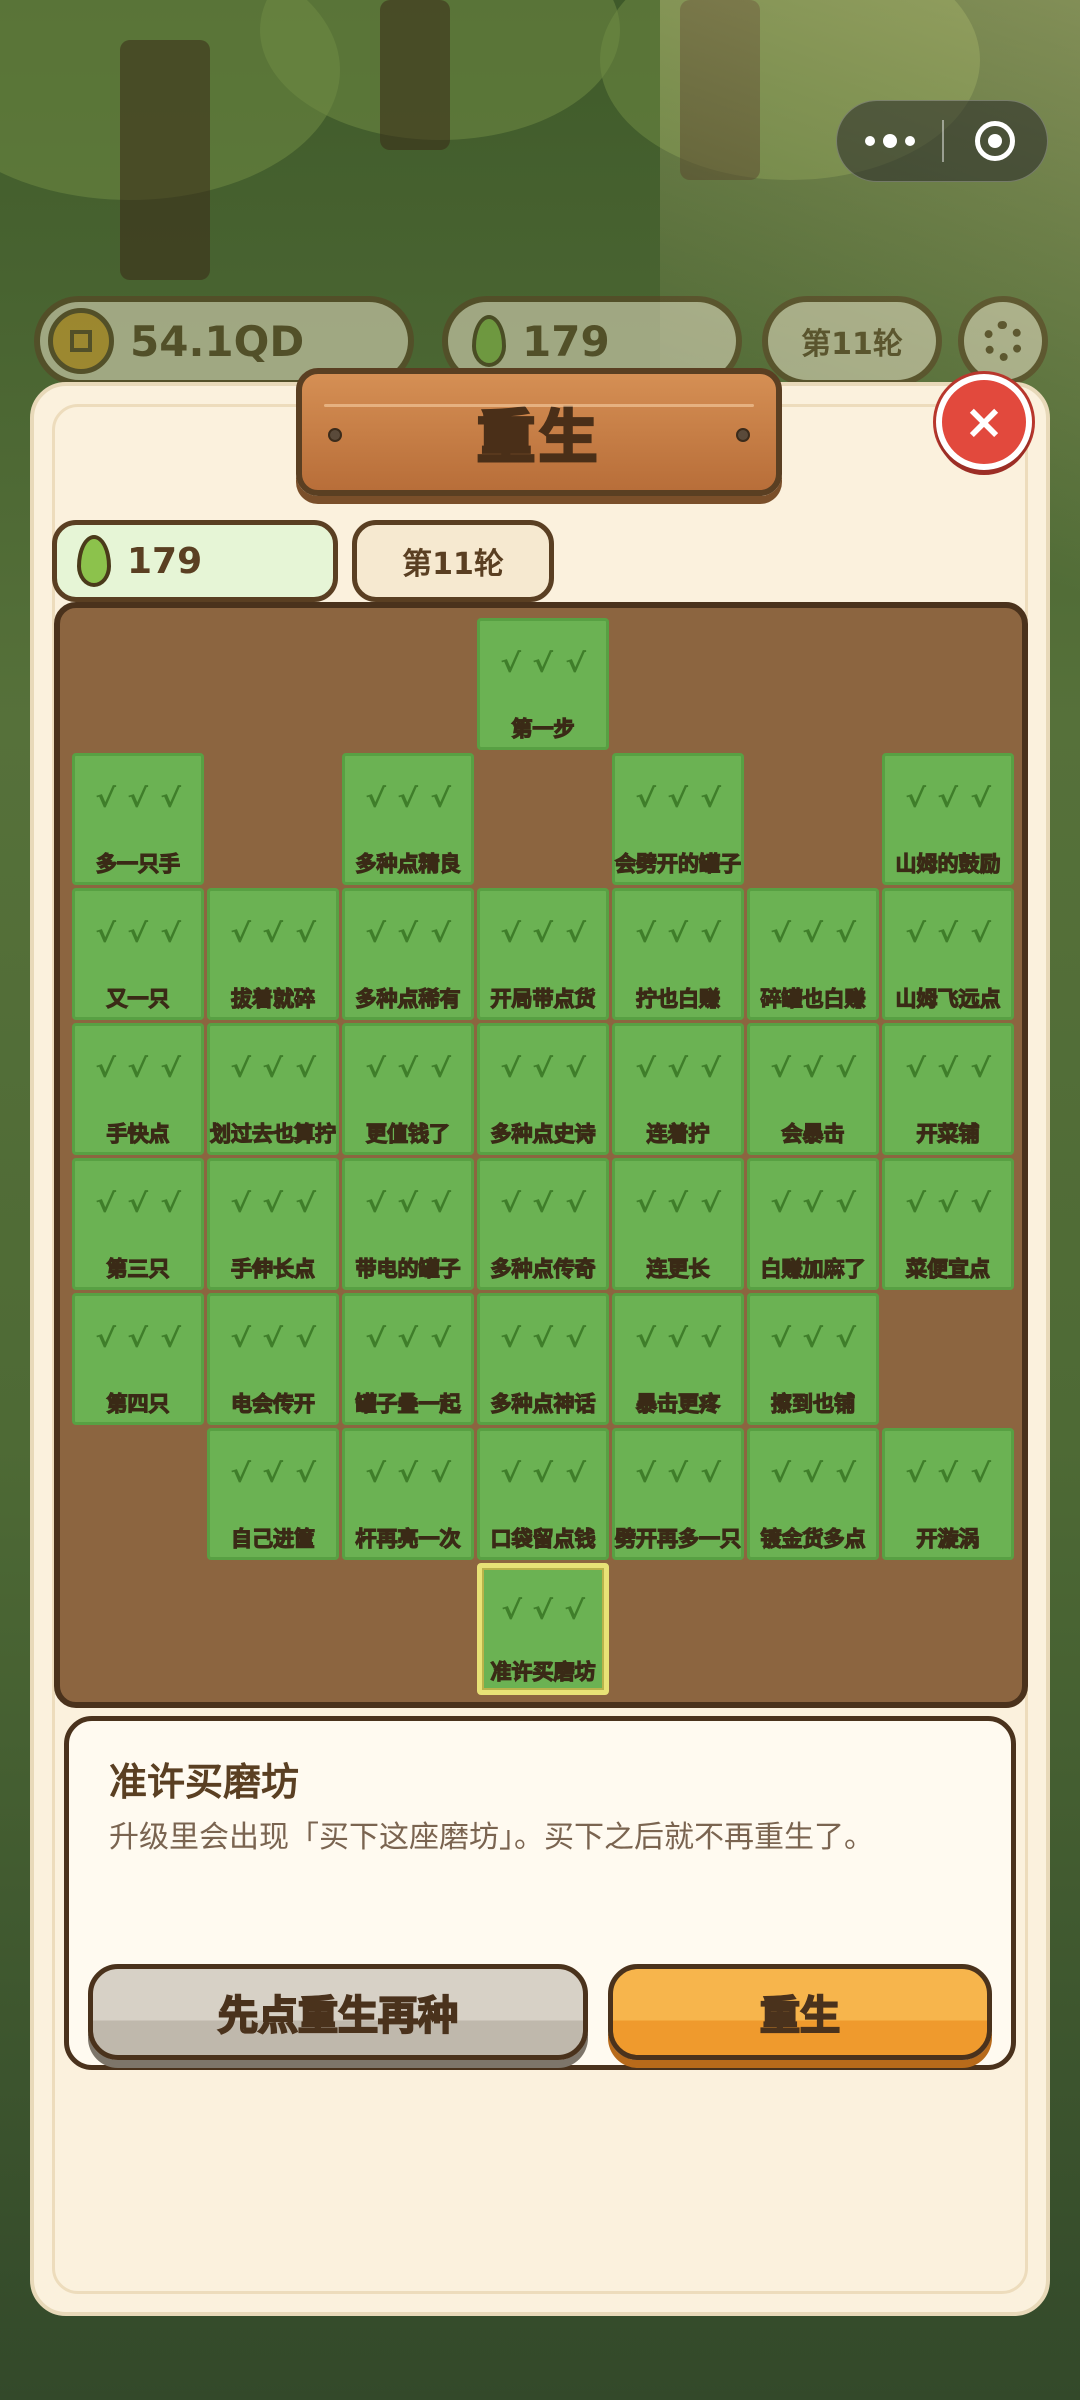 The image size is (1080, 2400). I want to click on skill-node: √ √ √ 开菜铺, so click(948, 1089).